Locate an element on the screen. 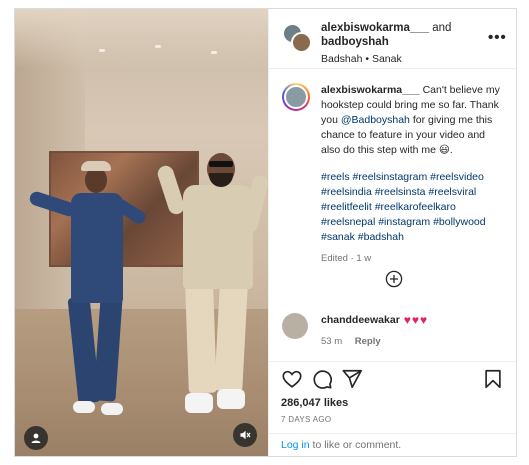 The width and height of the screenshot is (529, 465). tagged-users-button is located at coordinates (36, 438).